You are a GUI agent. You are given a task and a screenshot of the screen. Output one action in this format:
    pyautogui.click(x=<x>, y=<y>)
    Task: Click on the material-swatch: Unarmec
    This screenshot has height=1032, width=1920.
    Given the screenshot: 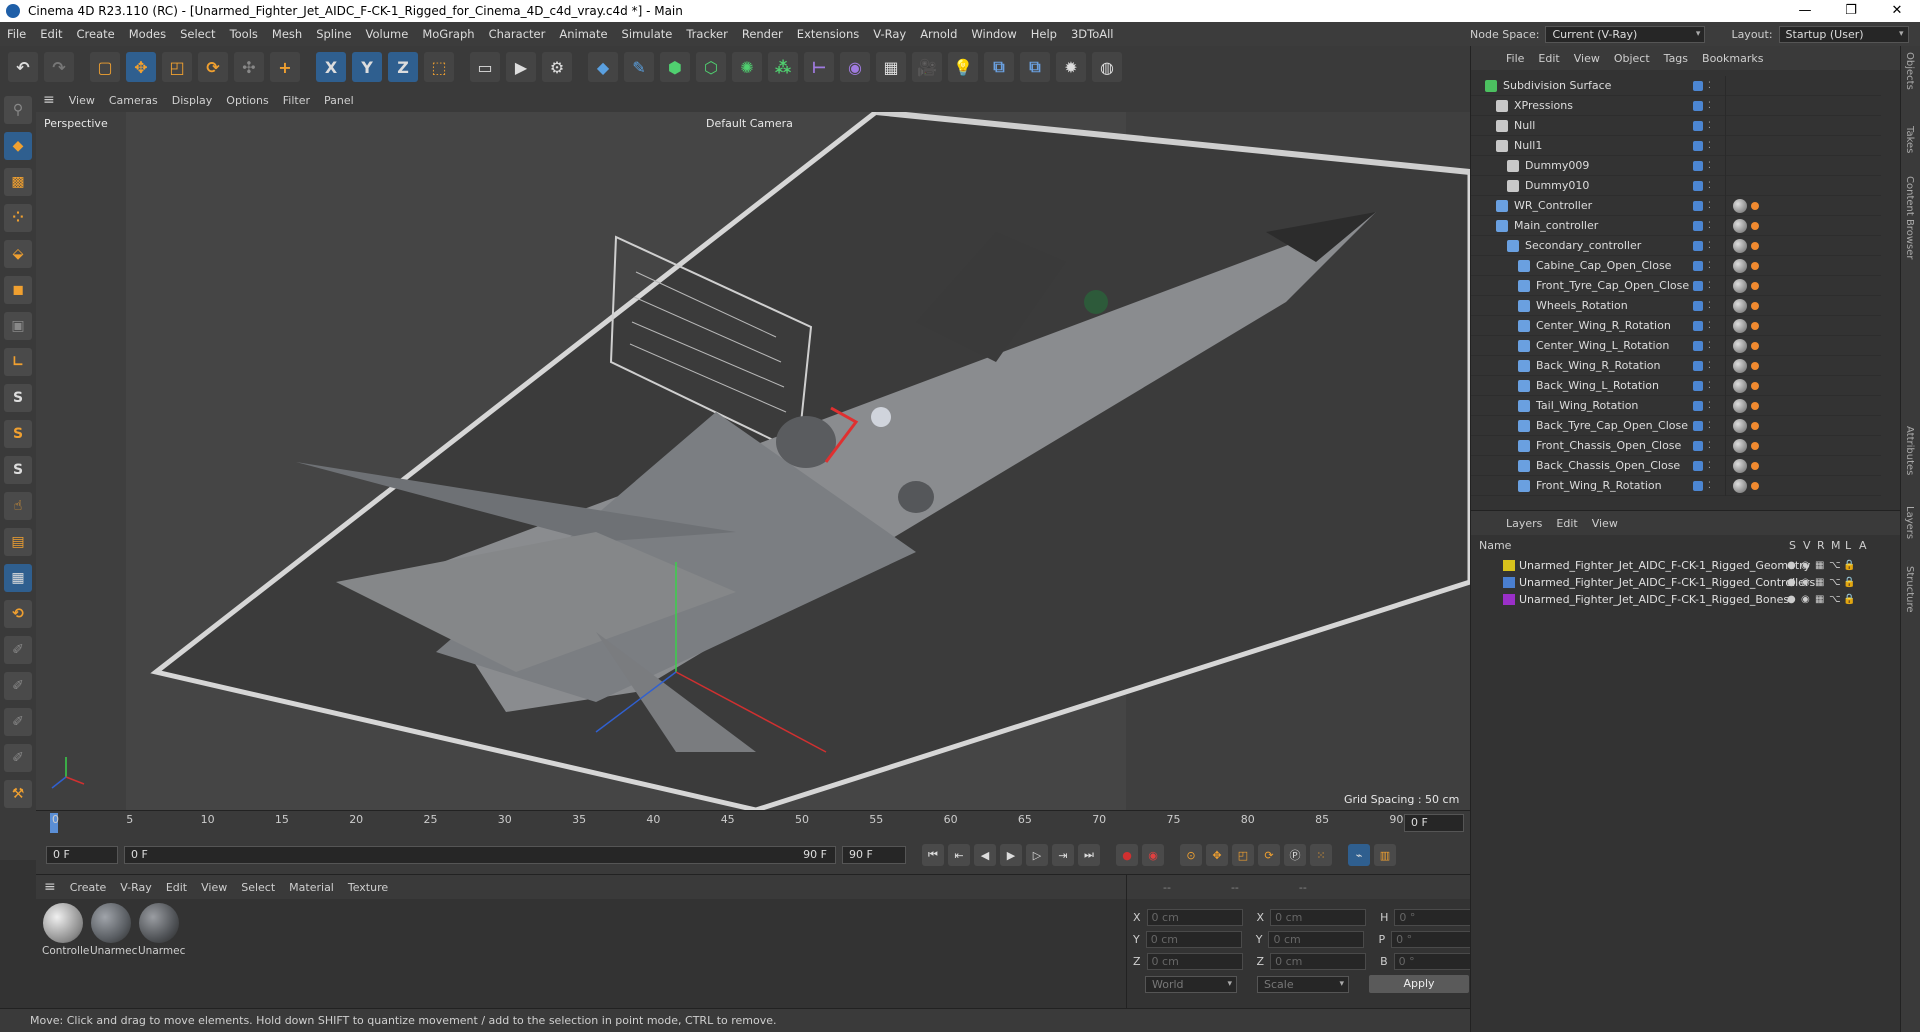 What is the action you would take?
    pyautogui.click(x=113, y=930)
    